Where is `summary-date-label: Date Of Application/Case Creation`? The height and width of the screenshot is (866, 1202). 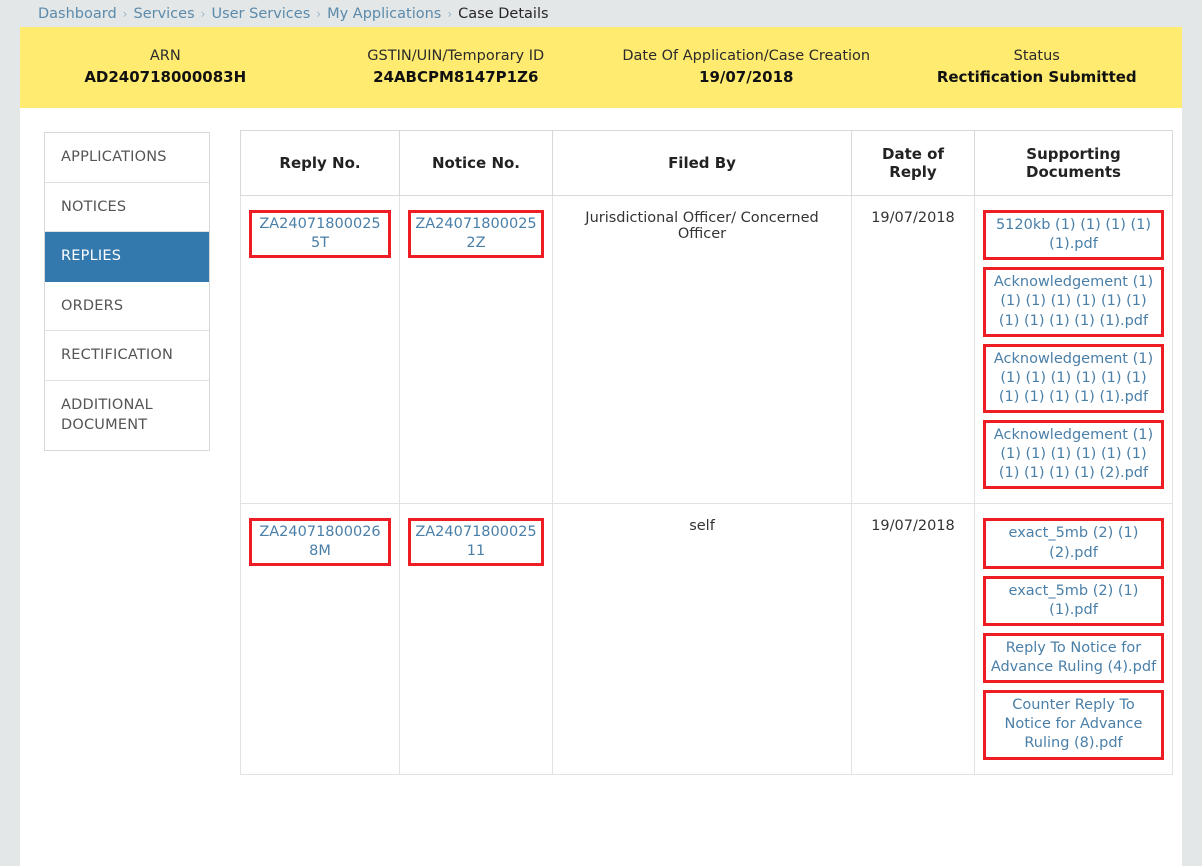
summary-date-label: Date Of Application/Case Creation is located at coordinates (746, 56).